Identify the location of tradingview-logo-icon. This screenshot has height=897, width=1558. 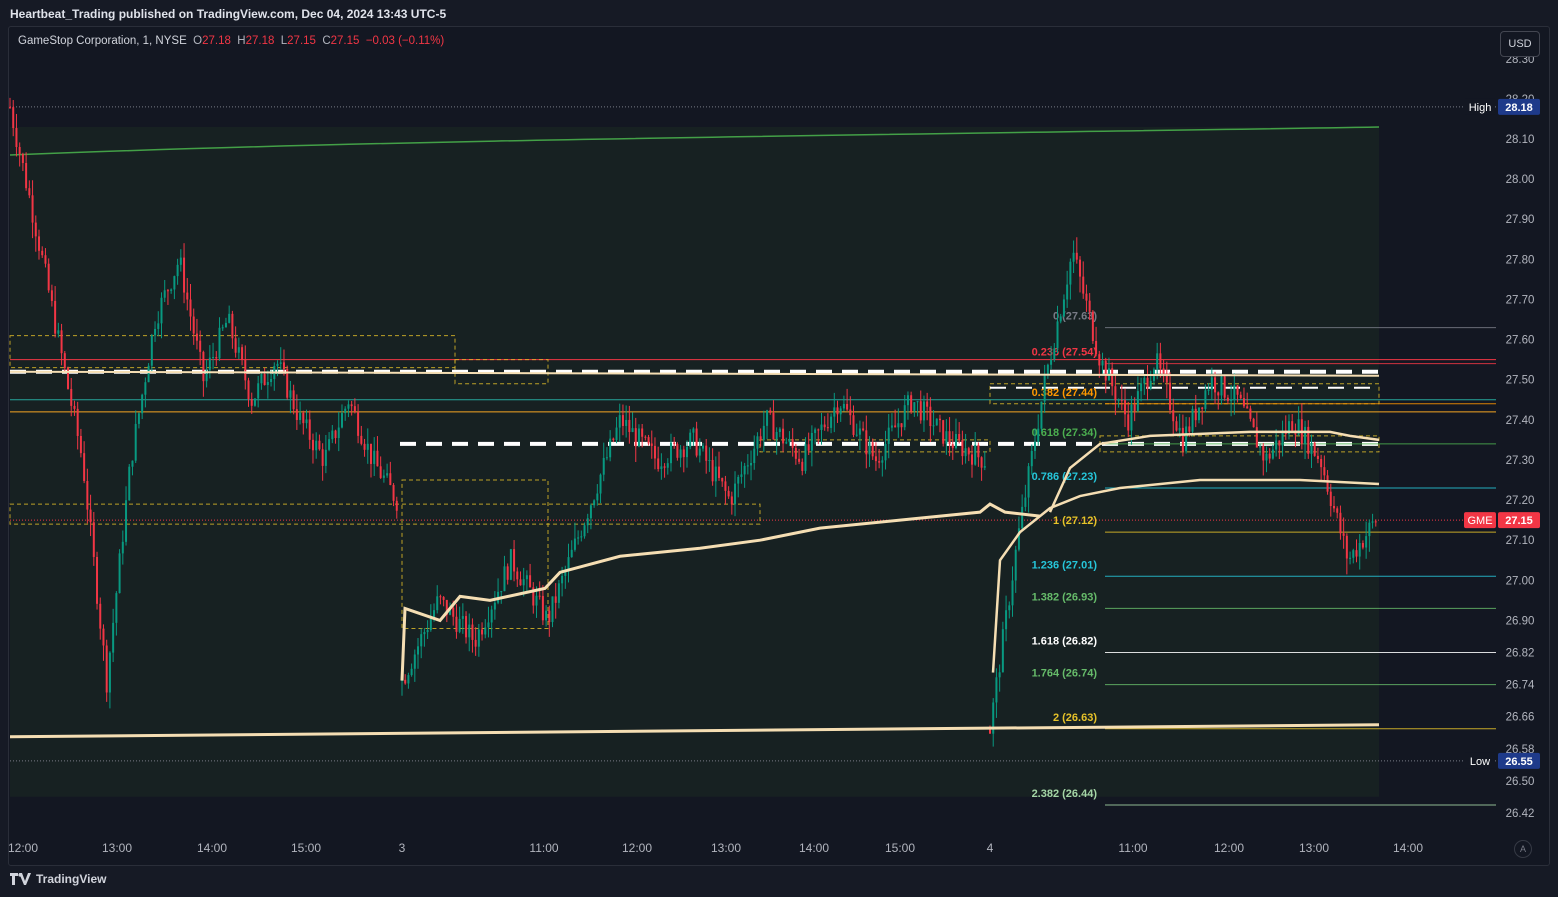
(20, 879).